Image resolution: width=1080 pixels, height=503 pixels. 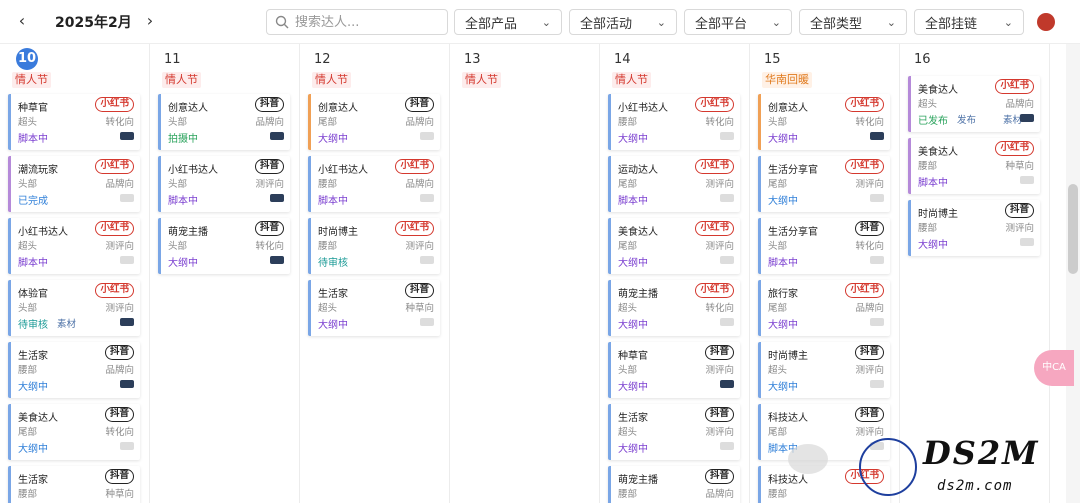 What do you see at coordinates (74, 184) in the screenshot?
I see `schedule-card: 潮流玩家 小红书 头部 品牌向 已完成` at bounding box center [74, 184].